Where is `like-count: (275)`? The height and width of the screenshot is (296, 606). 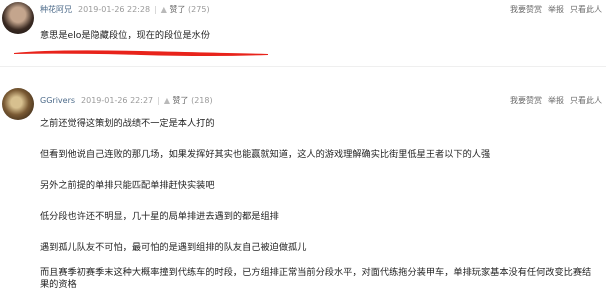 like-count: (275) is located at coordinates (199, 9).